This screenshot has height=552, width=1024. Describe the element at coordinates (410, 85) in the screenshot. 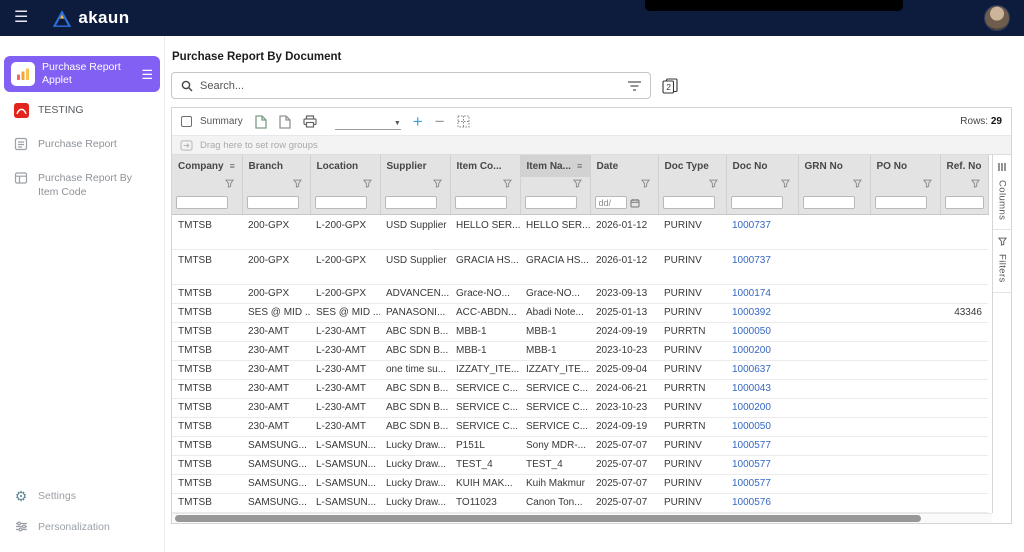

I see `search-input` at that location.